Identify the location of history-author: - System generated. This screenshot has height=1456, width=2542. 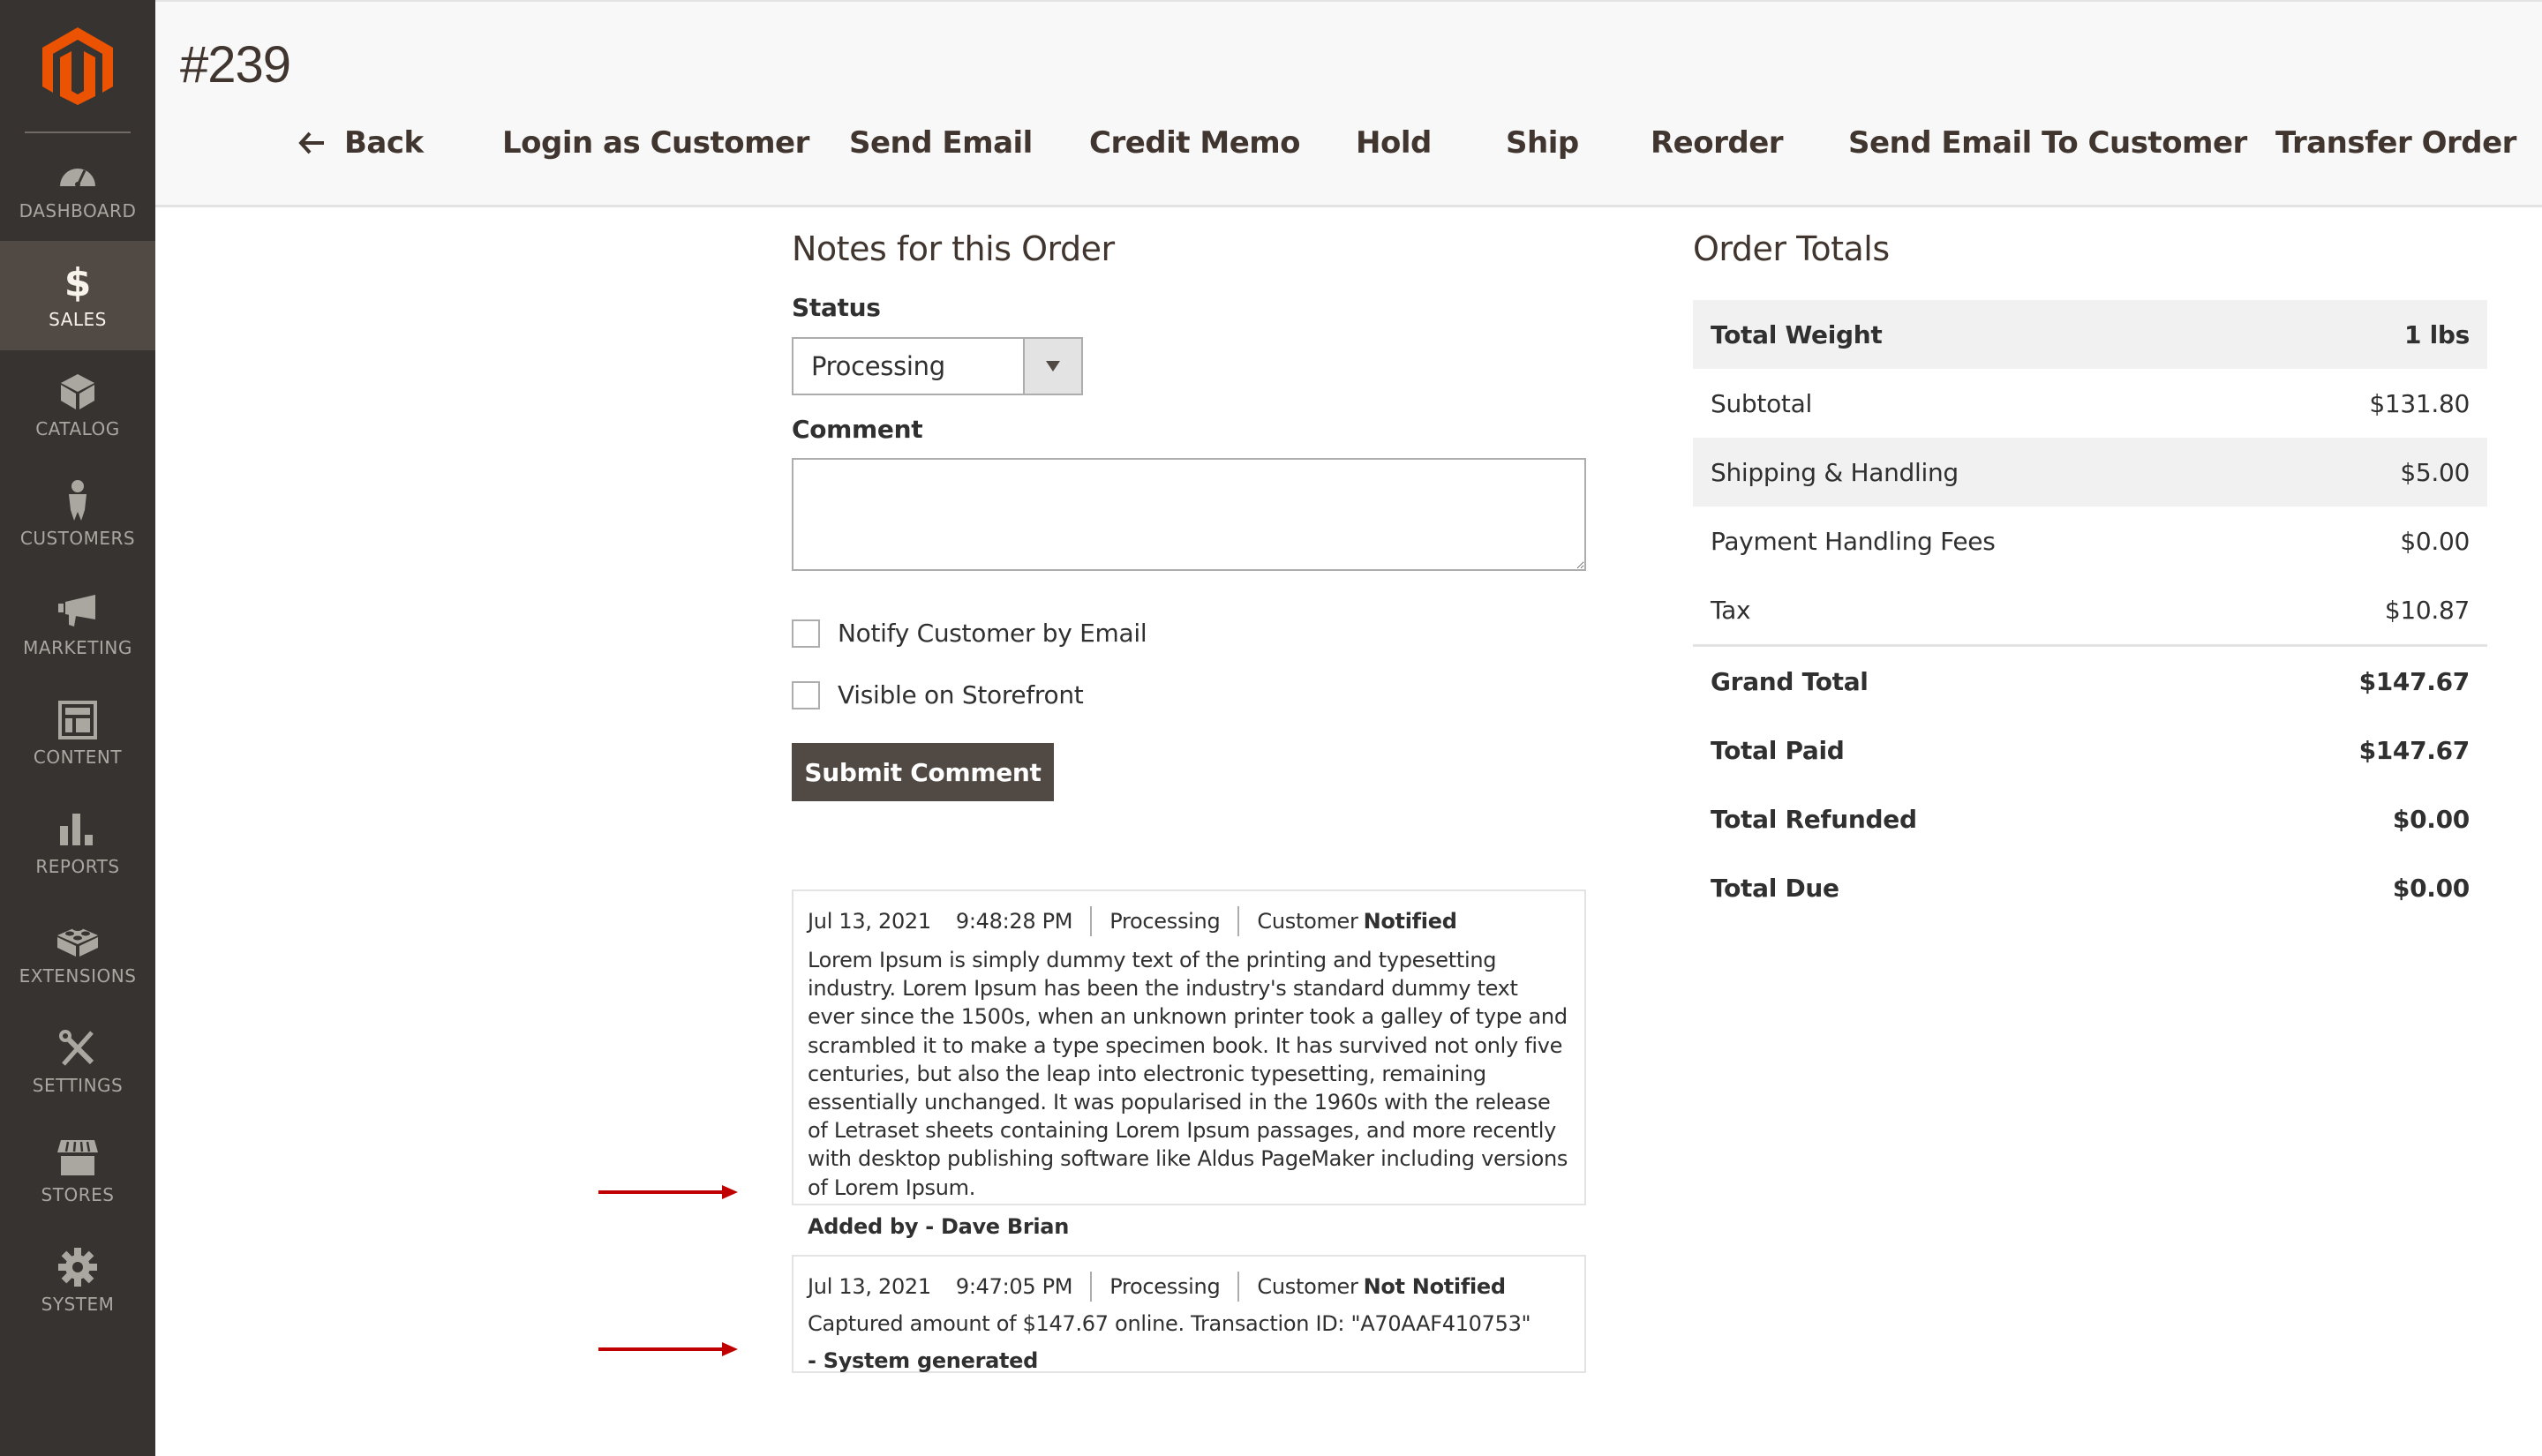
(924, 1361).